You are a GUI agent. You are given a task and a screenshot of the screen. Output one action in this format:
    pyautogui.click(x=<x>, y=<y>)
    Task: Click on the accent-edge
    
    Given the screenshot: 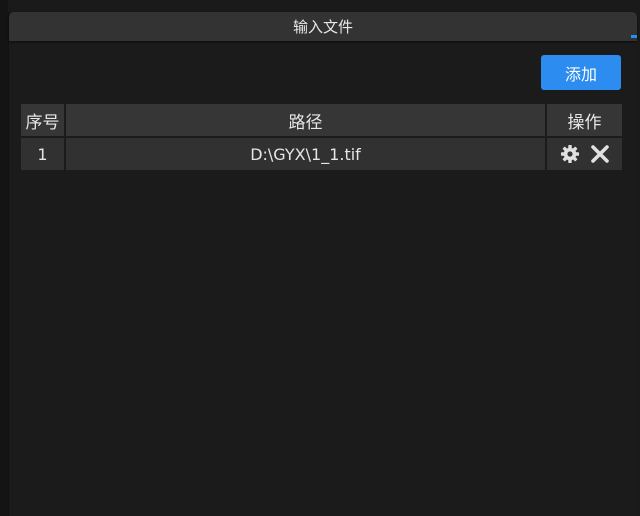 What is the action you would take?
    pyautogui.click(x=634, y=36)
    